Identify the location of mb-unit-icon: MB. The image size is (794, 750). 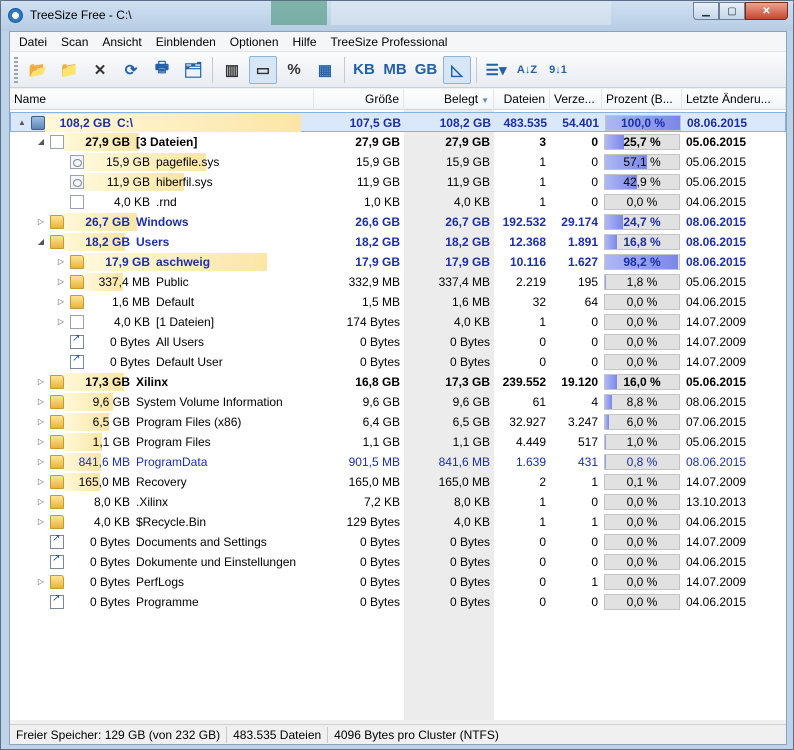
(395, 70).